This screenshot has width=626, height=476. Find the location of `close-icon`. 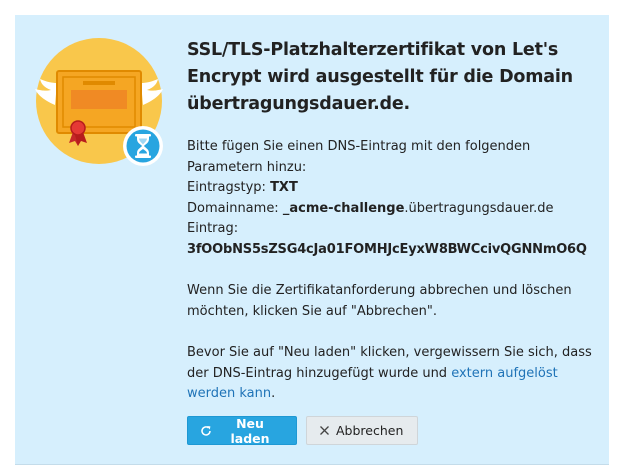

close-icon is located at coordinates (324, 430).